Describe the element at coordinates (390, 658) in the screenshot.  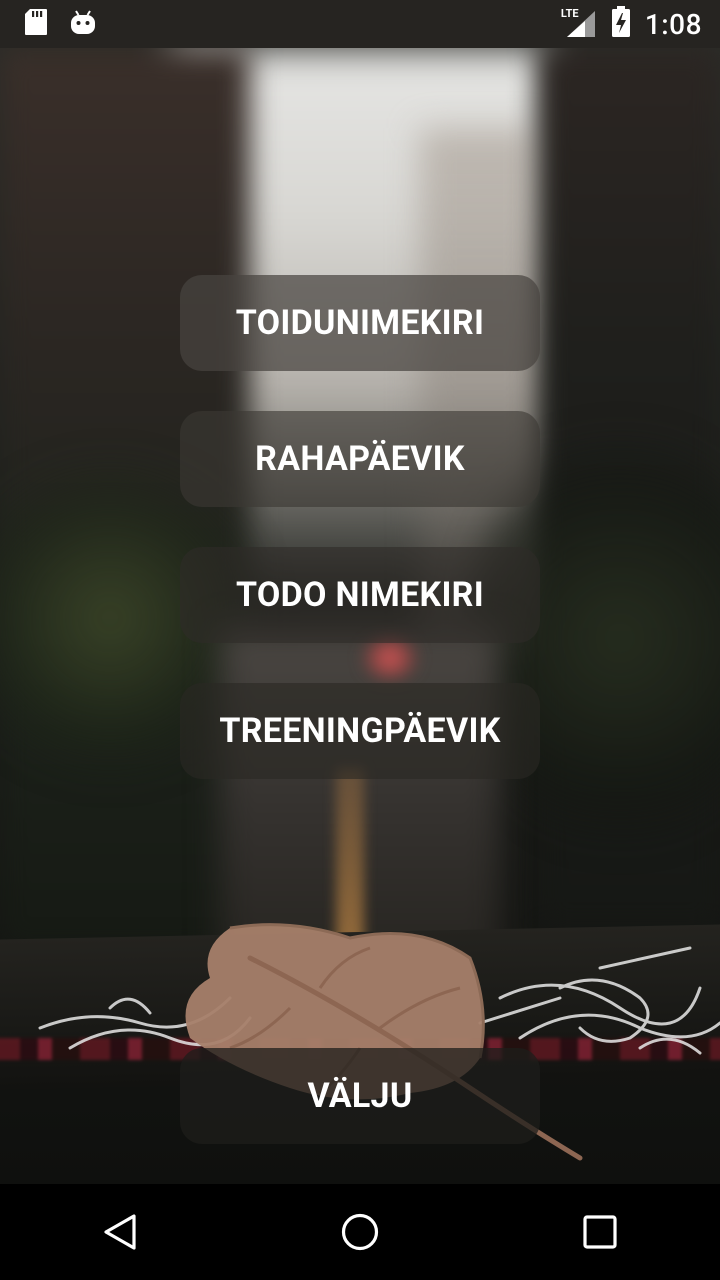
I see `bg-traffic-light` at that location.